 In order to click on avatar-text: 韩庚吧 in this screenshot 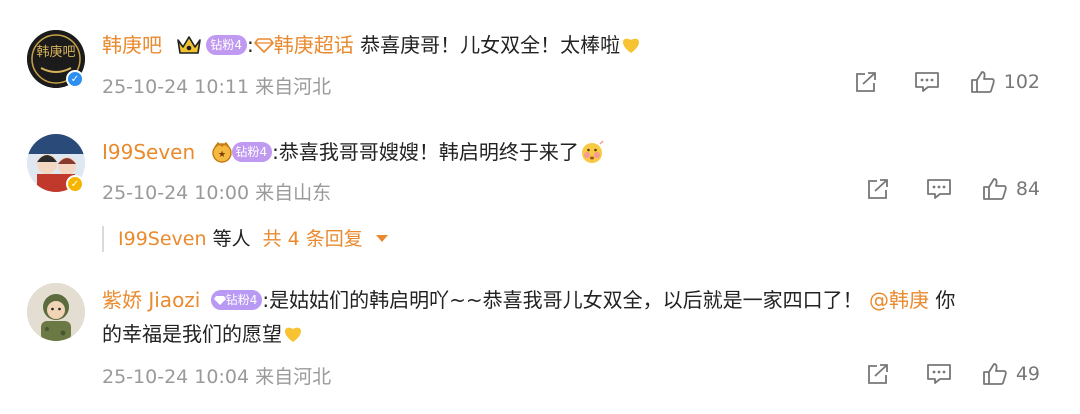, I will do `click(55, 52)`.